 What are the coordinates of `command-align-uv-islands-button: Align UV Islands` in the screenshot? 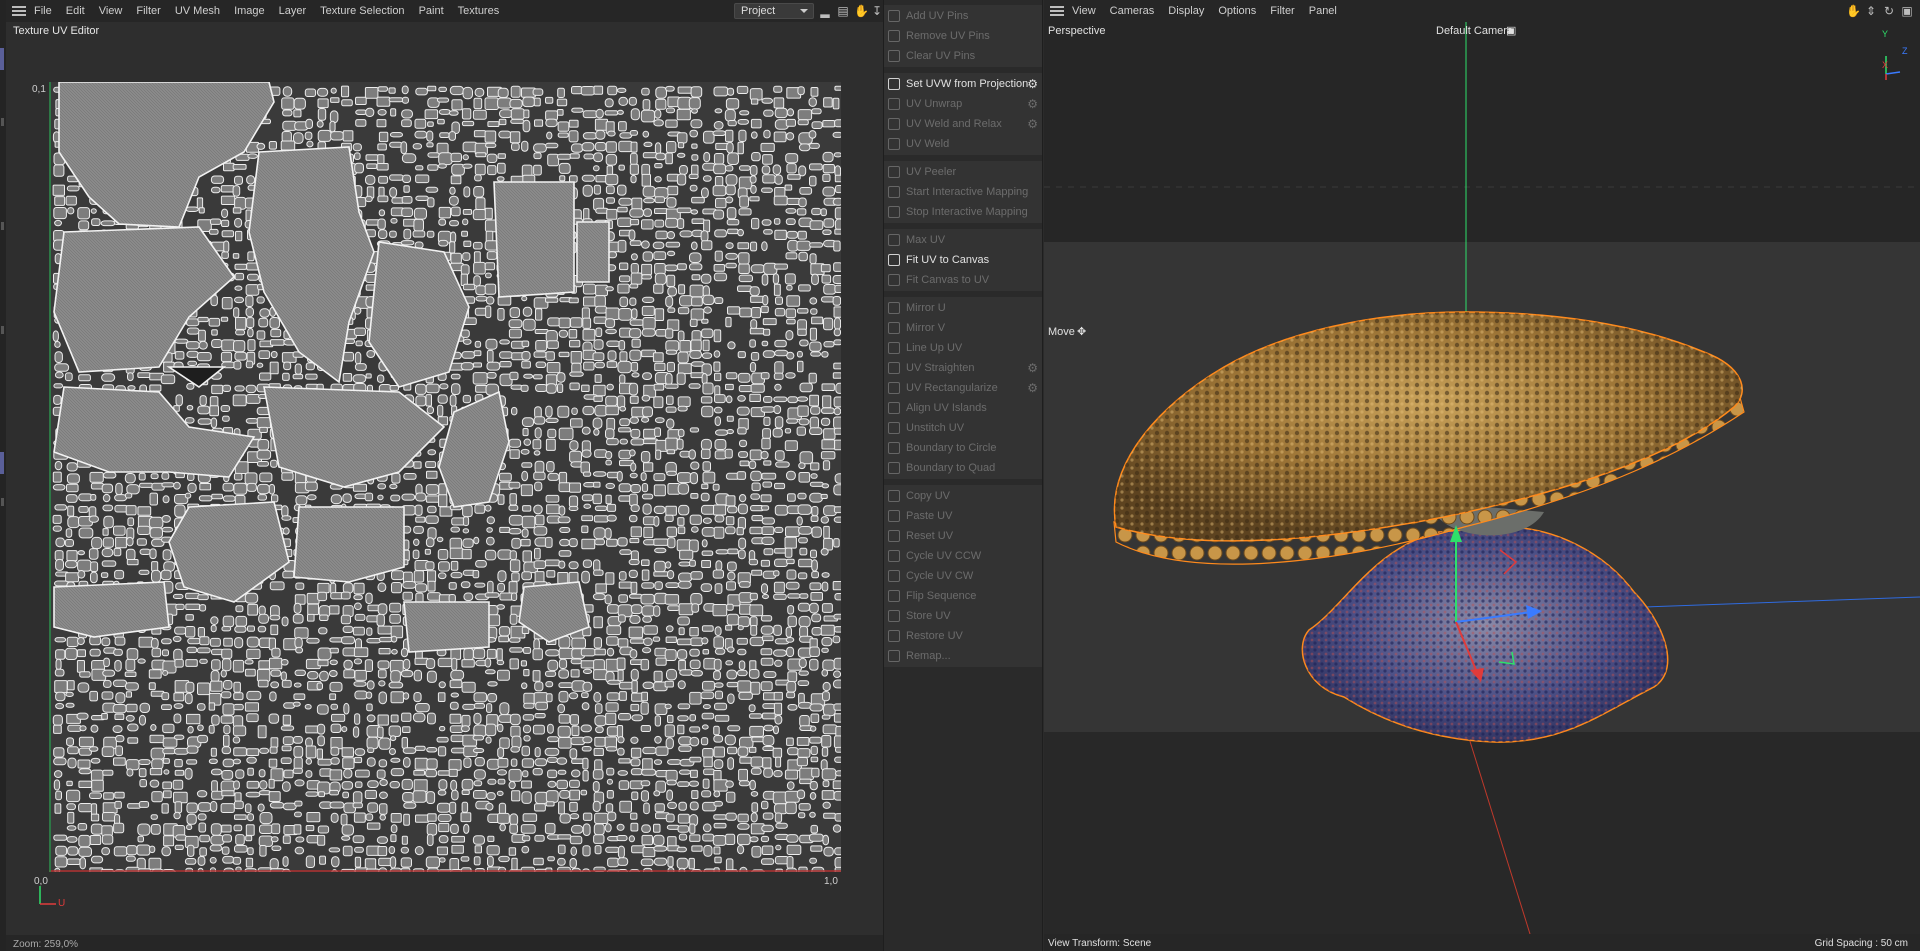 It's located at (963, 408).